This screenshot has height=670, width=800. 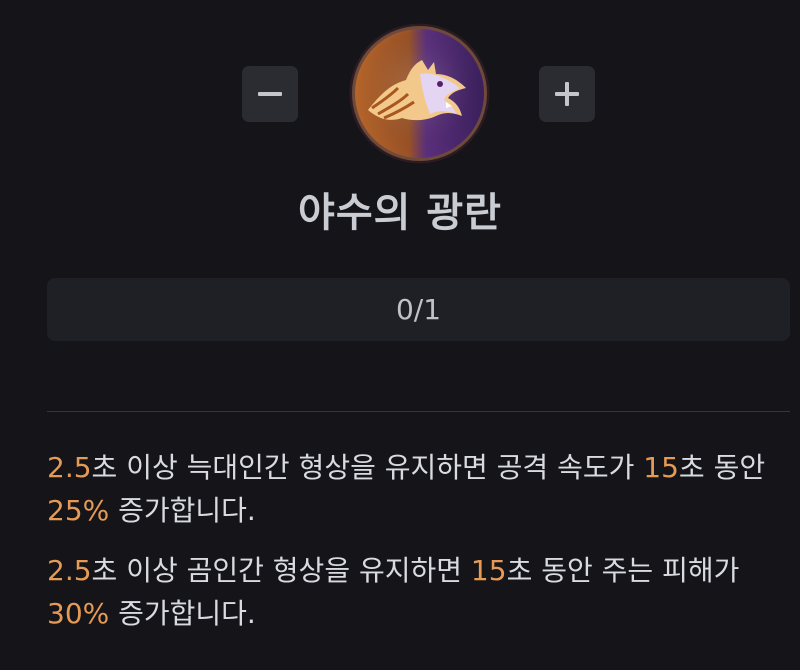 I want to click on divider, so click(x=418, y=411).